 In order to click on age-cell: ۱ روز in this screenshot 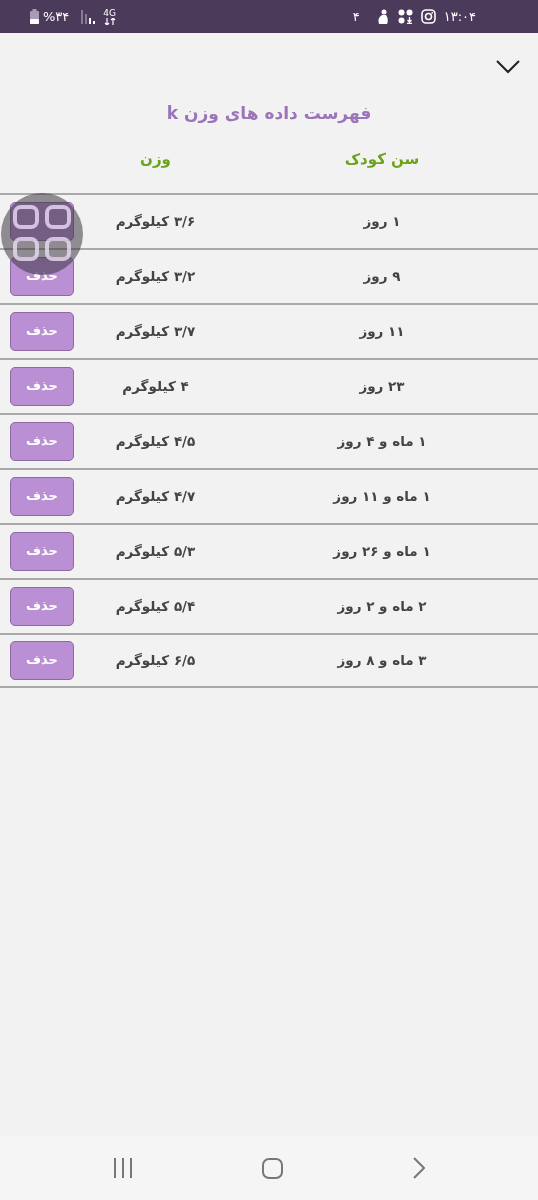, I will do `click(382, 221)`.